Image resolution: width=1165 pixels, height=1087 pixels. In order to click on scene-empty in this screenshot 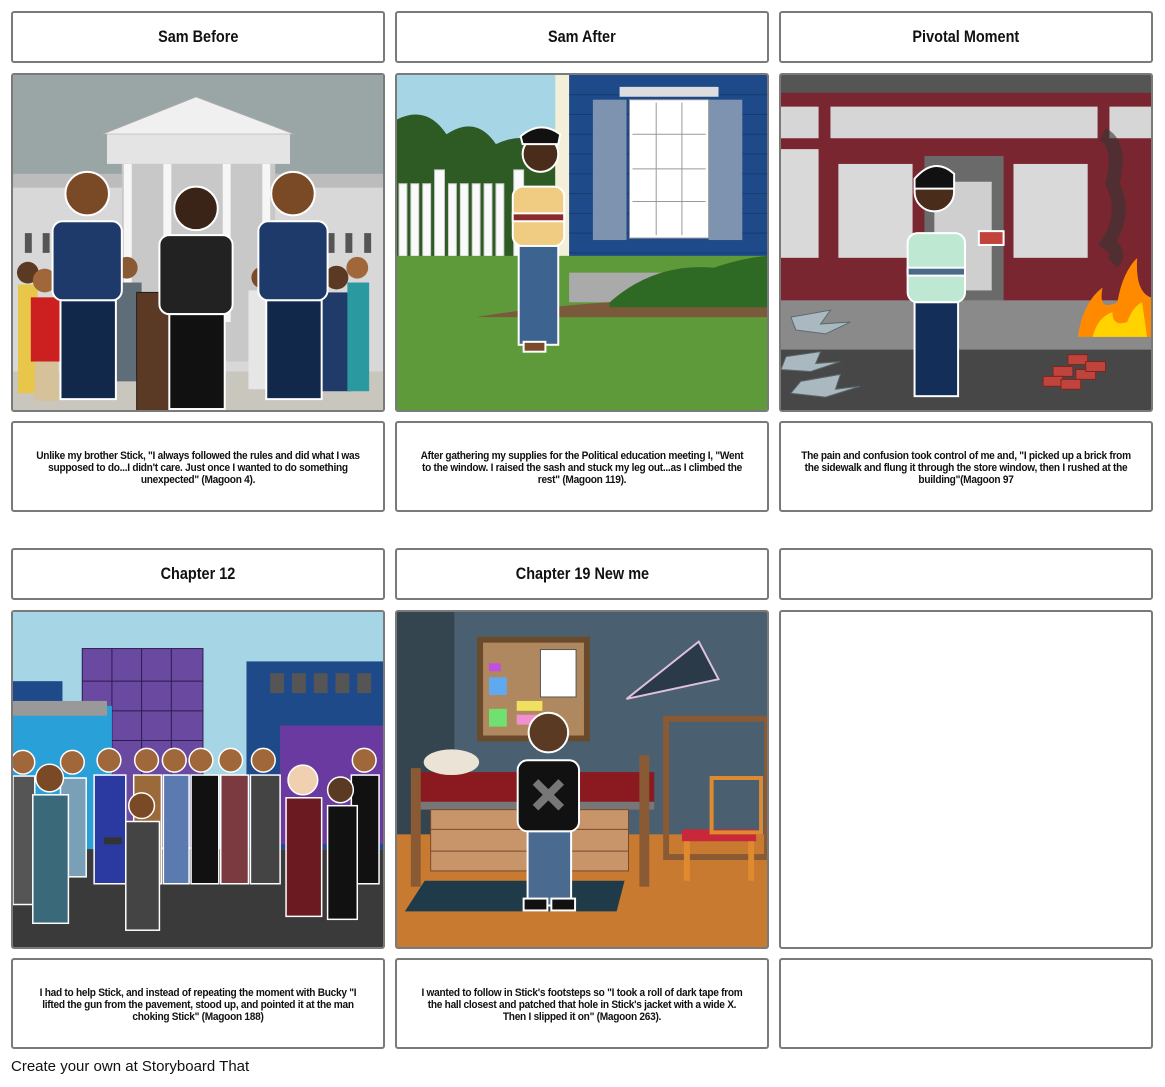, I will do `click(966, 779)`.